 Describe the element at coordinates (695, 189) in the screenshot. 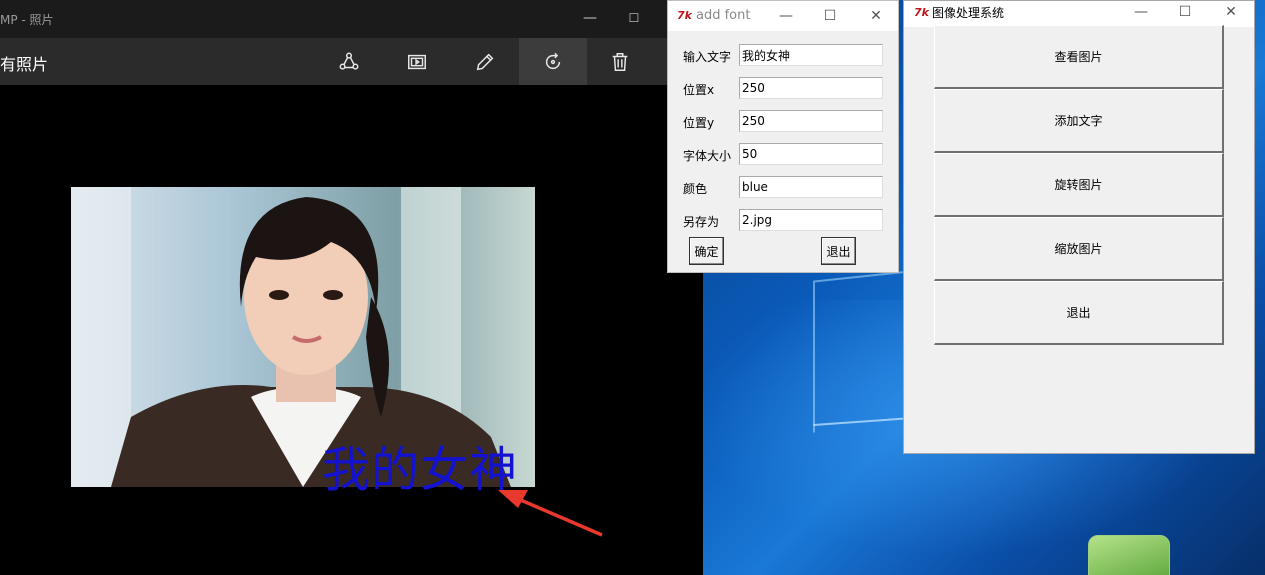

I see `color-label: 颜色` at that location.